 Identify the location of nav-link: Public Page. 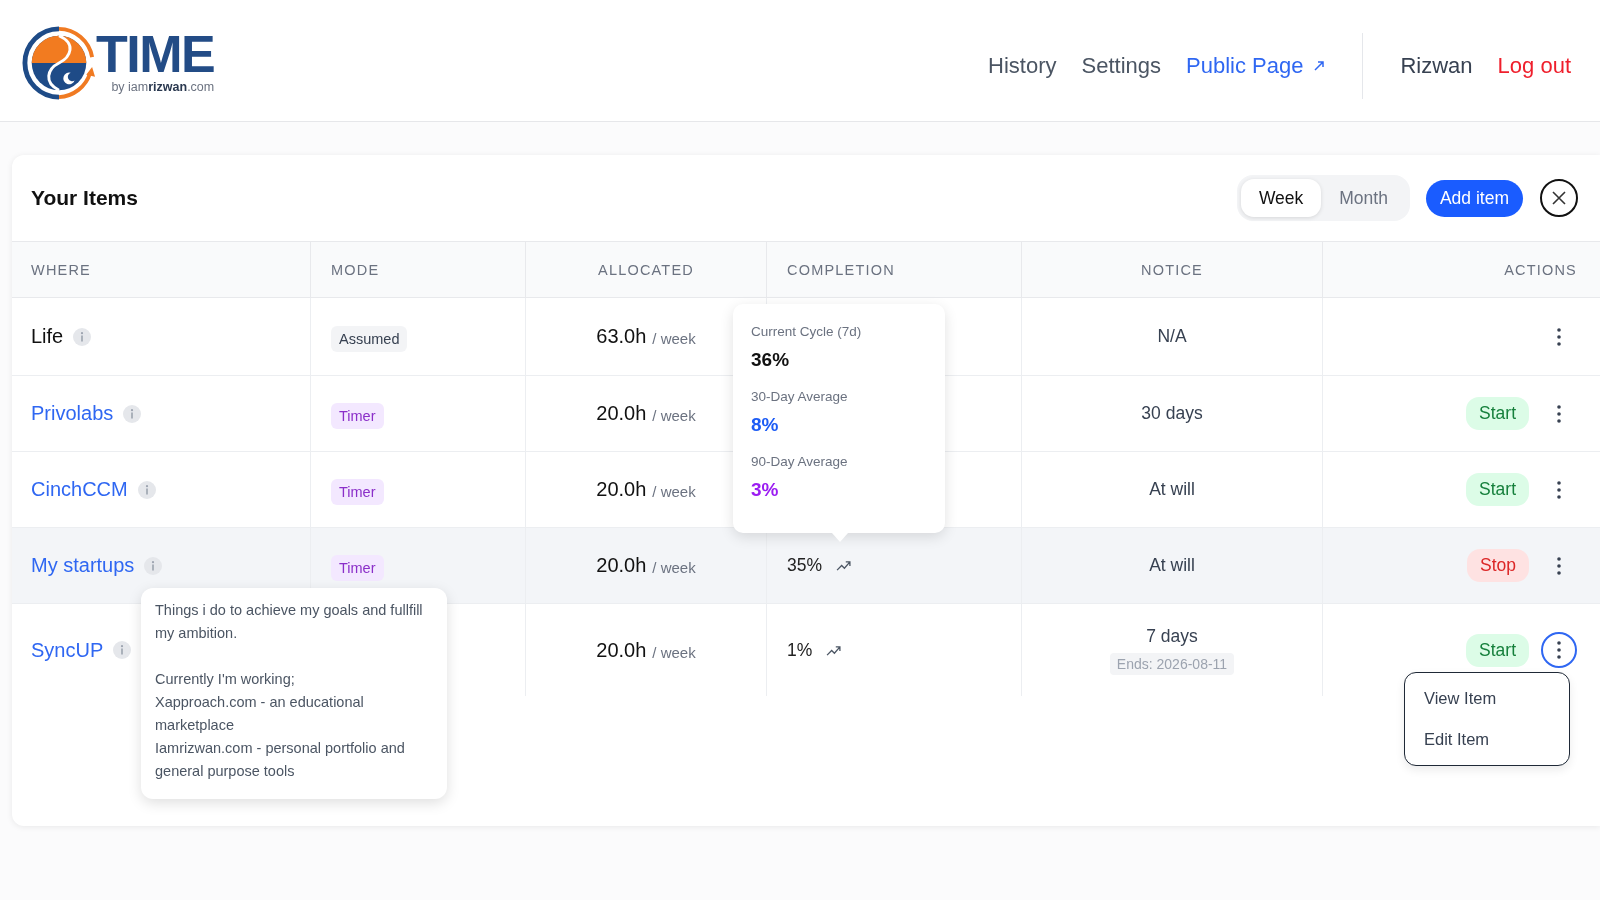
(1256, 65).